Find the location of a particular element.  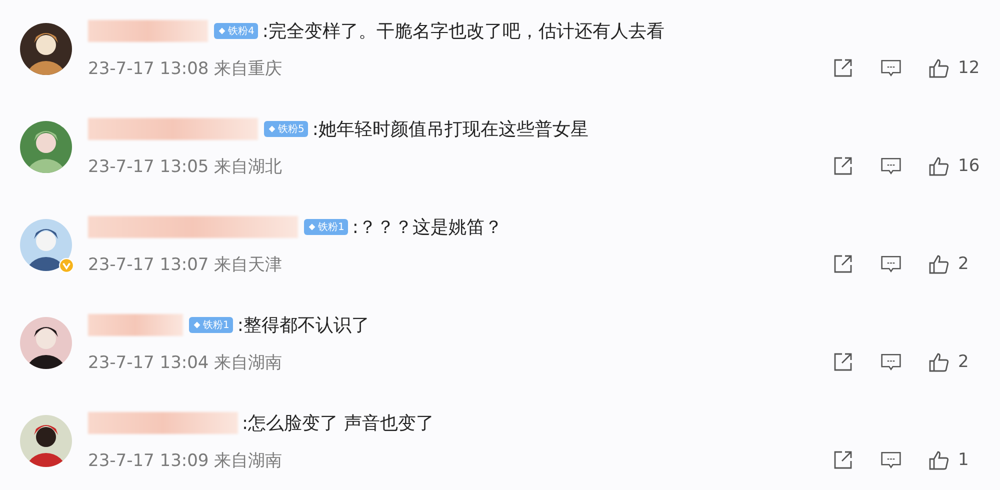

comment-text: :？？？这是姚笛？ is located at coordinates (427, 227).